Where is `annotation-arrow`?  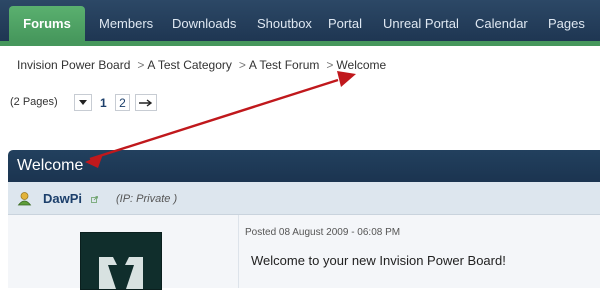 annotation-arrow is located at coordinates (220, 119).